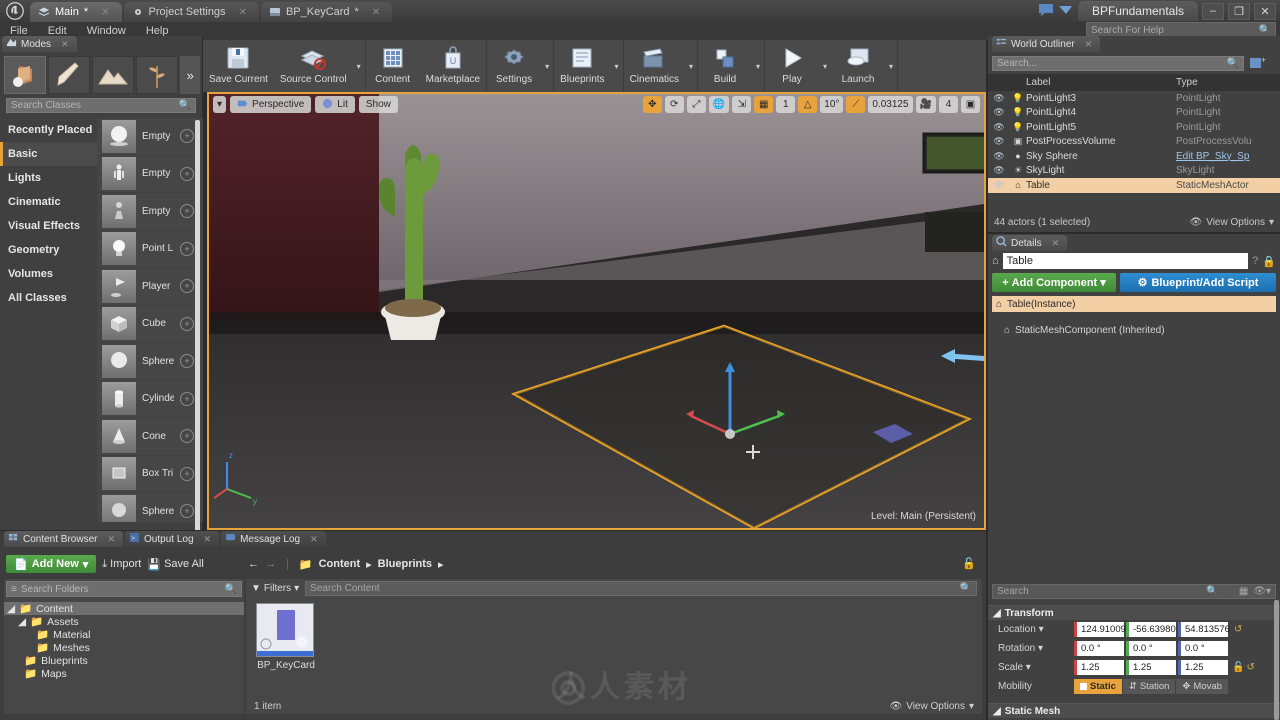 Image resolution: width=1280 pixels, height=720 pixels. I want to click on blueprints-button: Blueprints, so click(582, 66).